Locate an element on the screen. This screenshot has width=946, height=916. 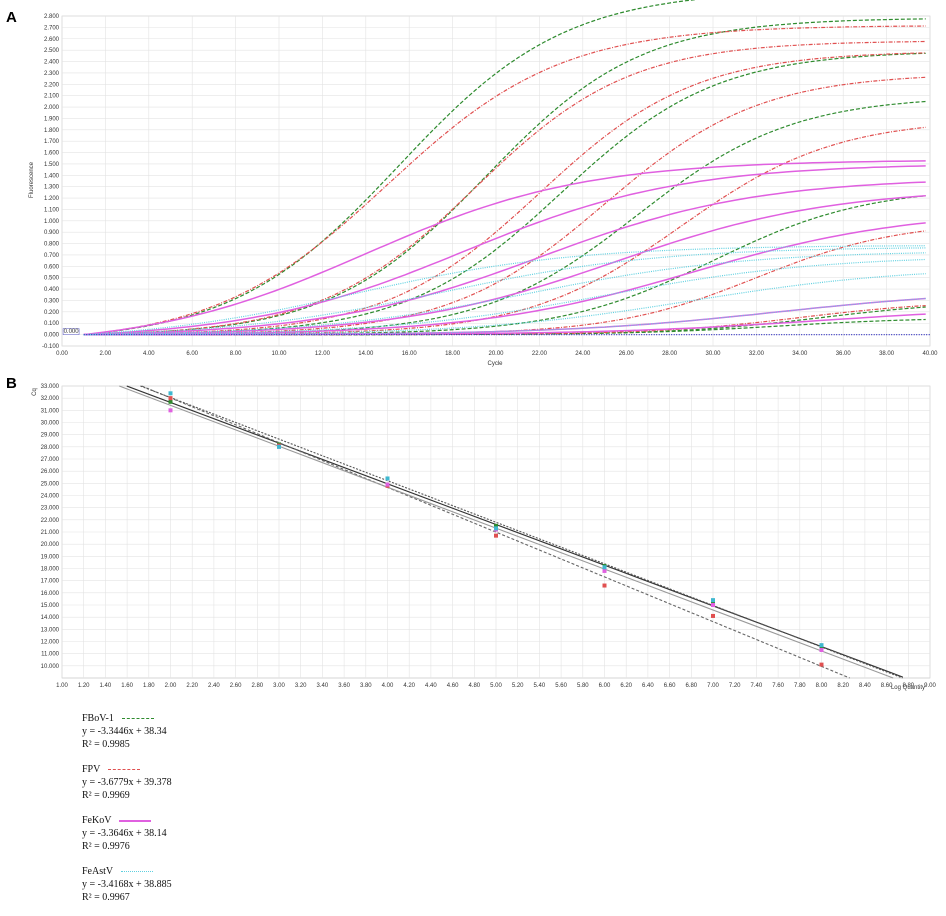
x-tick-label: 20.00 is located at coordinates (496, 354).